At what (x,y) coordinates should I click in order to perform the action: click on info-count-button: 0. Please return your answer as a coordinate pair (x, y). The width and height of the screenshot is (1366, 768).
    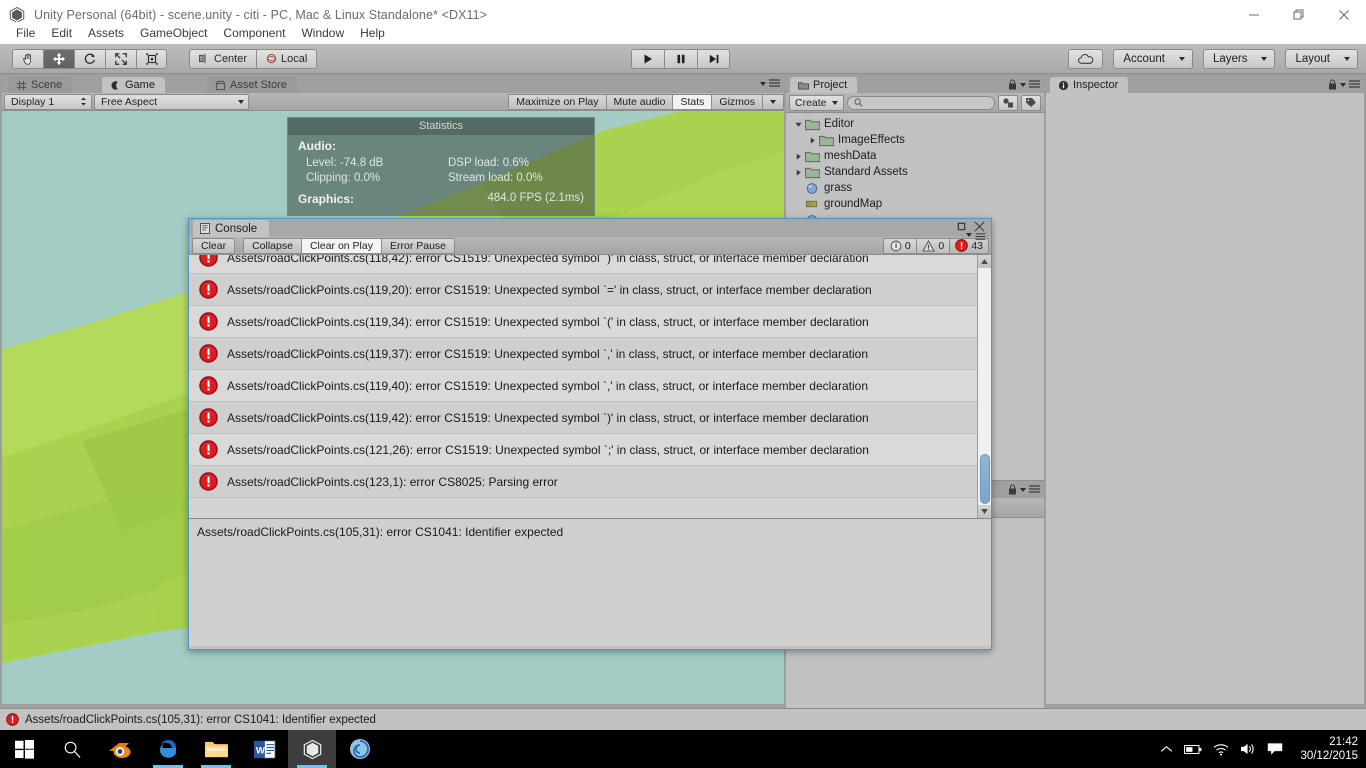
    Looking at the image, I should click on (900, 245).